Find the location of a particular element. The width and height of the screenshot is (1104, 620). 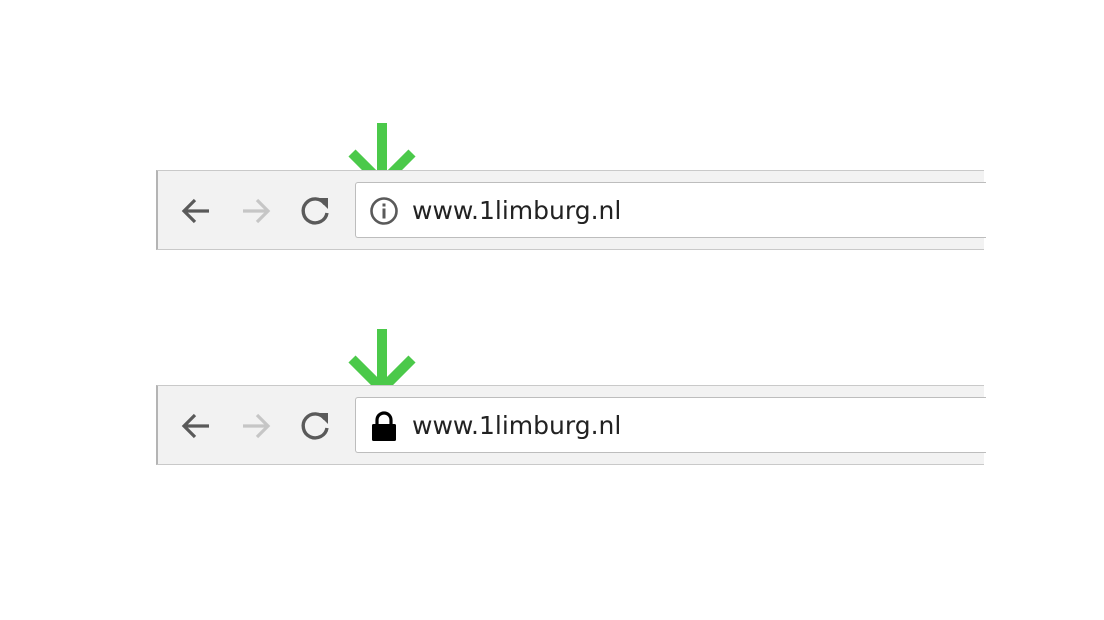

info-icon is located at coordinates (384, 211).